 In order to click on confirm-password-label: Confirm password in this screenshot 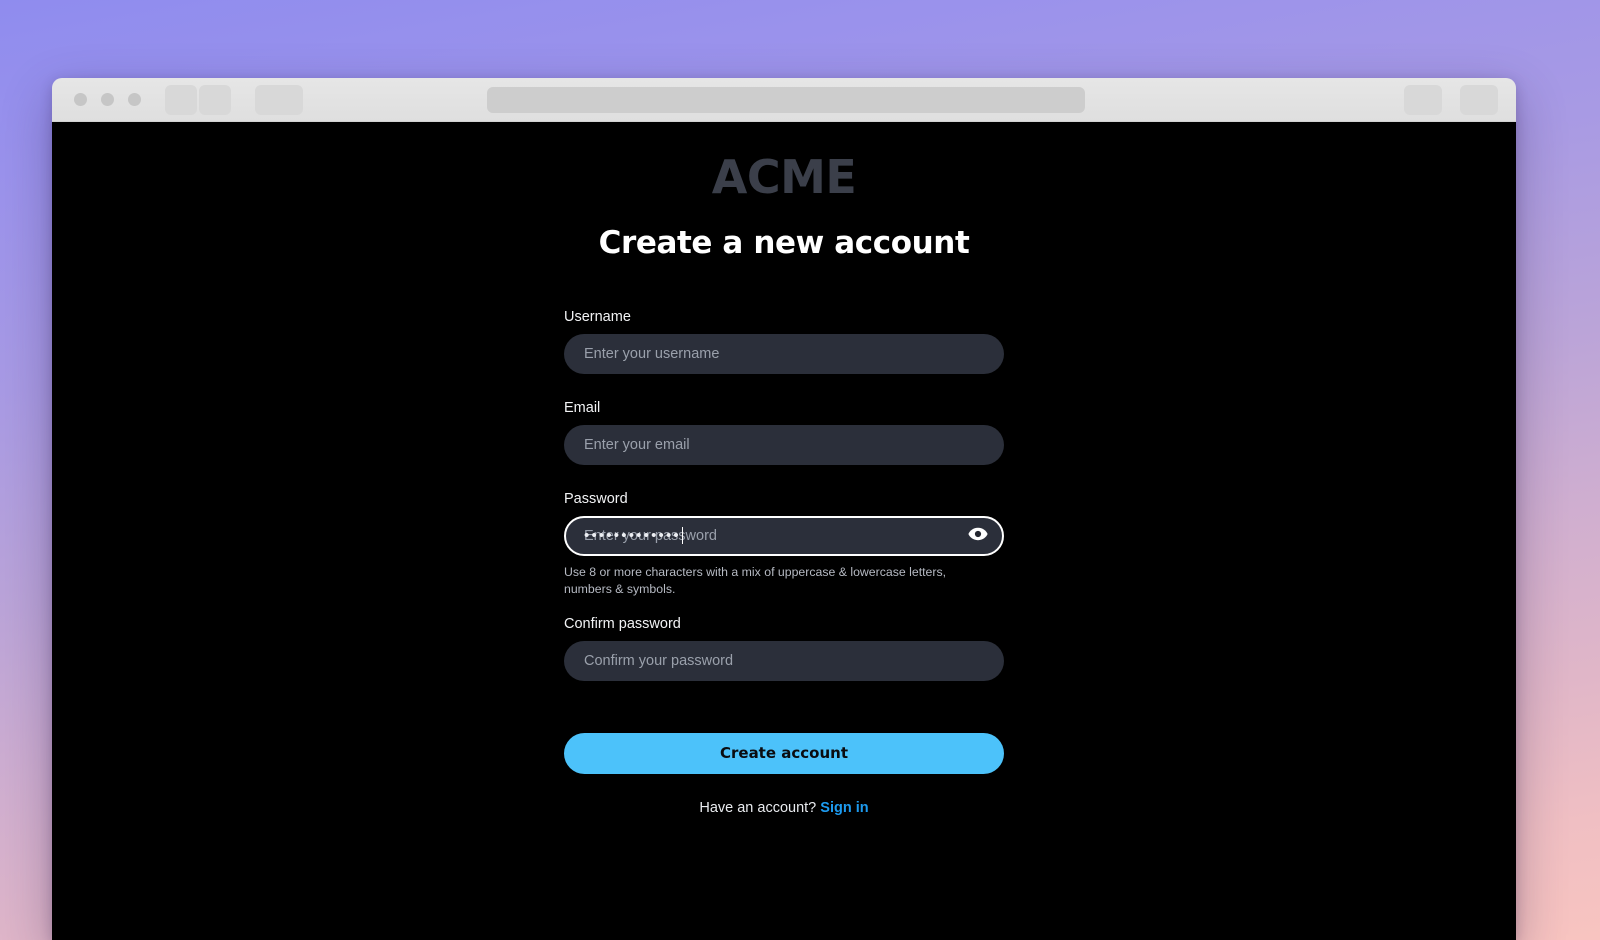, I will do `click(622, 623)`.